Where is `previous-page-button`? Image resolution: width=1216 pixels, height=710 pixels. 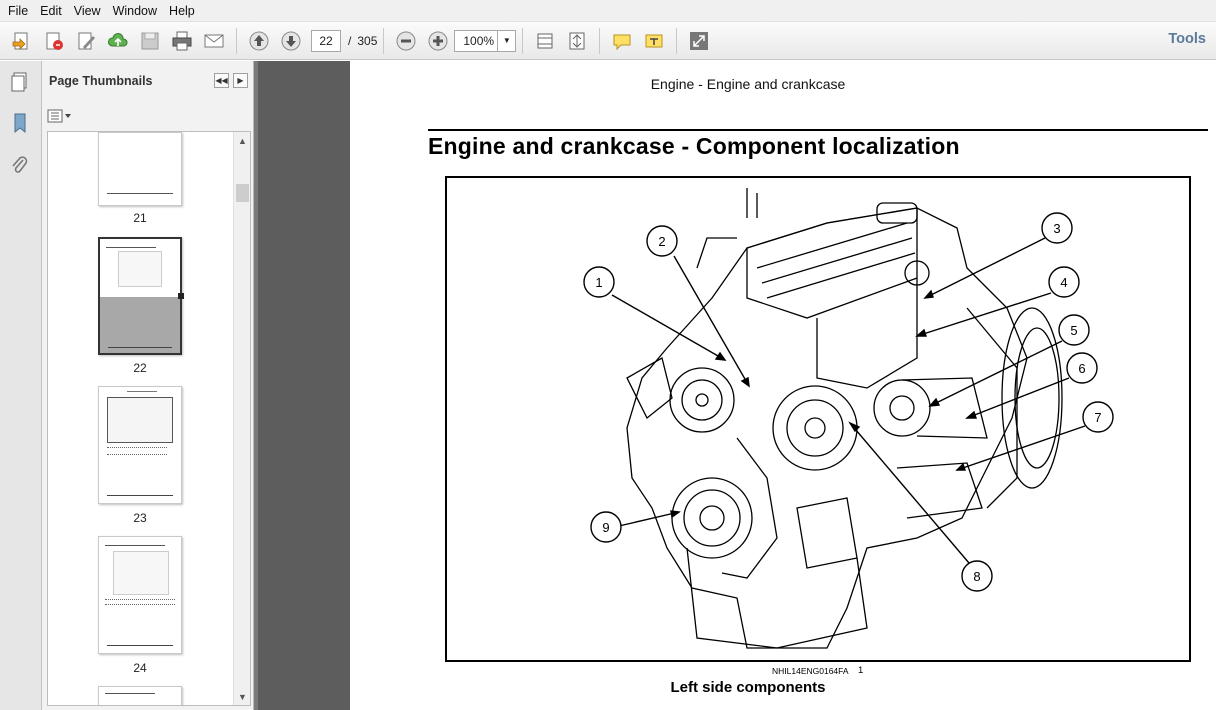 previous-page-button is located at coordinates (259, 41).